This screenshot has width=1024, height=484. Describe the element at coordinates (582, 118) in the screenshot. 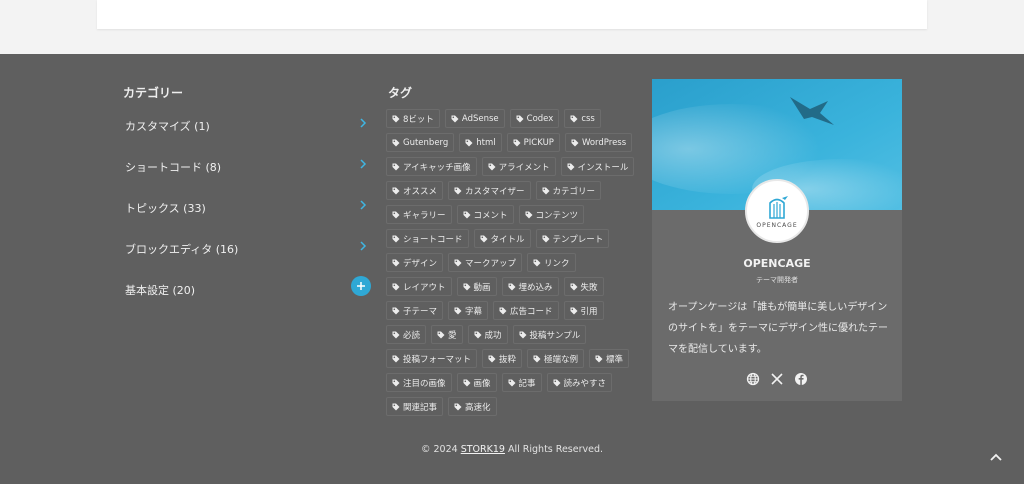

I see `tag-link: css` at that location.